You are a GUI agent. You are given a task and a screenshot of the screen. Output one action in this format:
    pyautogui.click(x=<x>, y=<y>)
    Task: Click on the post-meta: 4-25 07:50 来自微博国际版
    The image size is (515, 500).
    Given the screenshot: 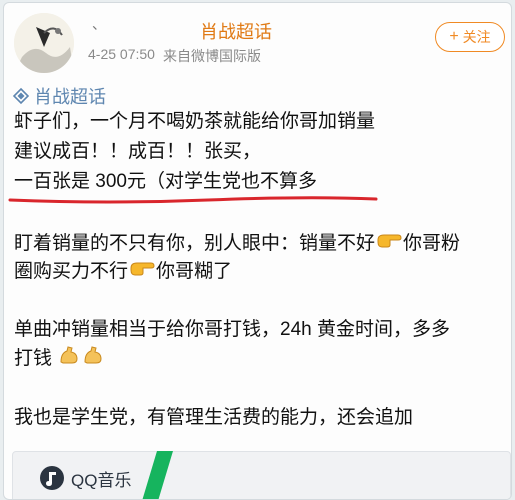 What is the action you would take?
    pyautogui.click(x=174, y=56)
    